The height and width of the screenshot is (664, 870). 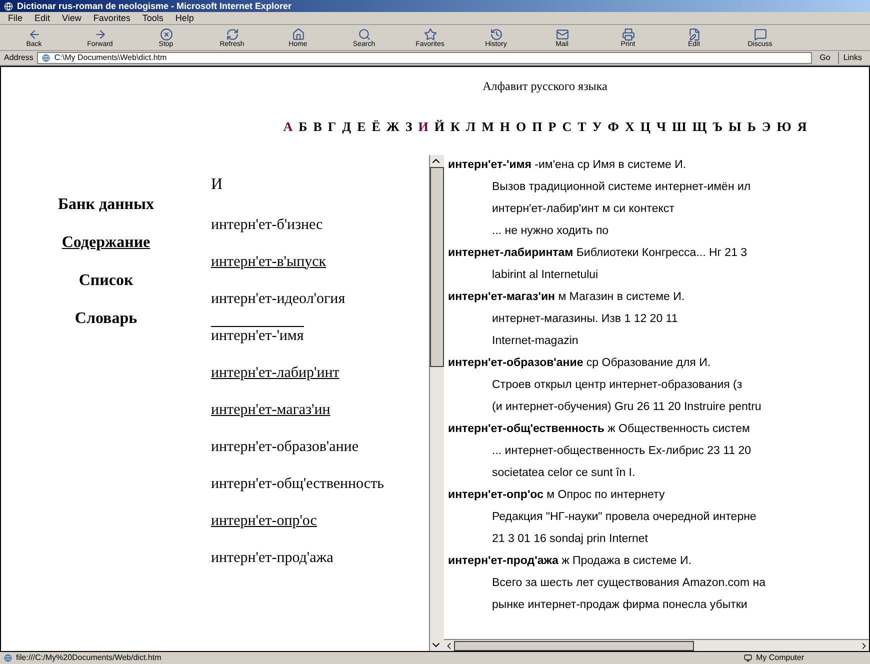 What do you see at coordinates (505, 126) in the screenshot?
I see `alphabet-letter-link: Н` at bounding box center [505, 126].